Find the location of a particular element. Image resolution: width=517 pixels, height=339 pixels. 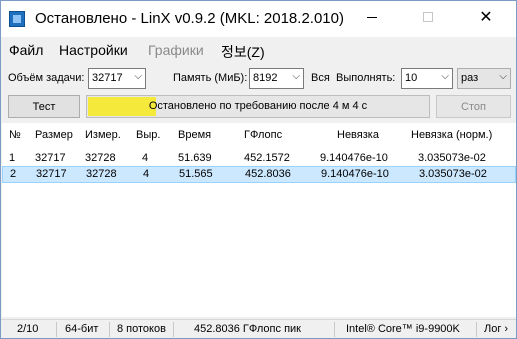

progress-bar: Остановлено по требованию после 4 м 4 с is located at coordinates (258, 106).